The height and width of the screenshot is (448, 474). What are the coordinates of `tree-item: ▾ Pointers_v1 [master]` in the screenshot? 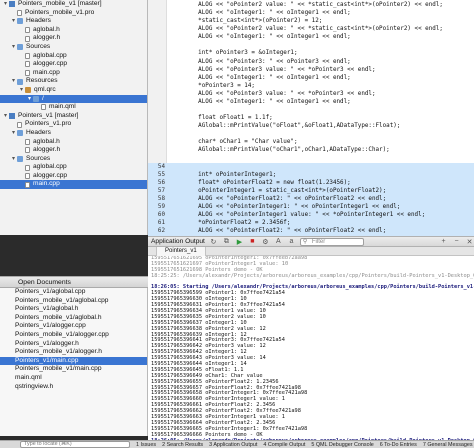 It's located at (73, 116).